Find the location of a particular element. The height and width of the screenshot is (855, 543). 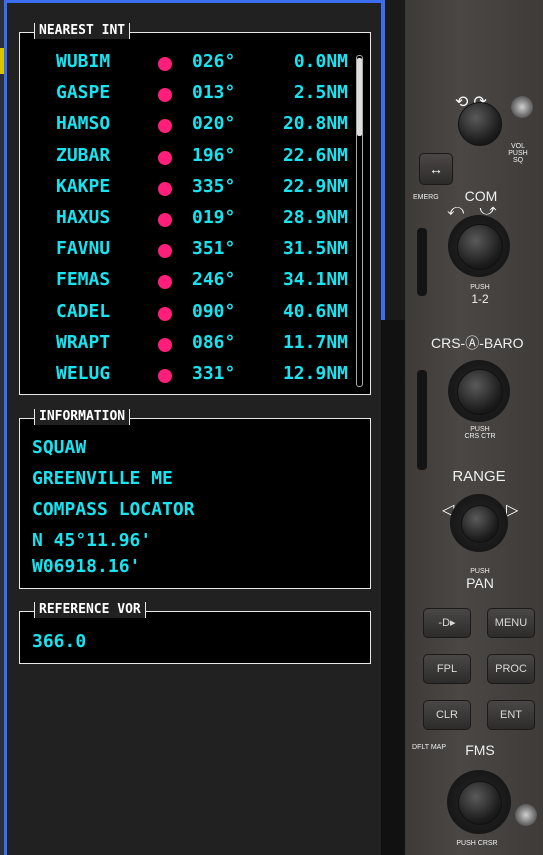

waypoint-ident: ZUBAR is located at coordinates (83, 155).